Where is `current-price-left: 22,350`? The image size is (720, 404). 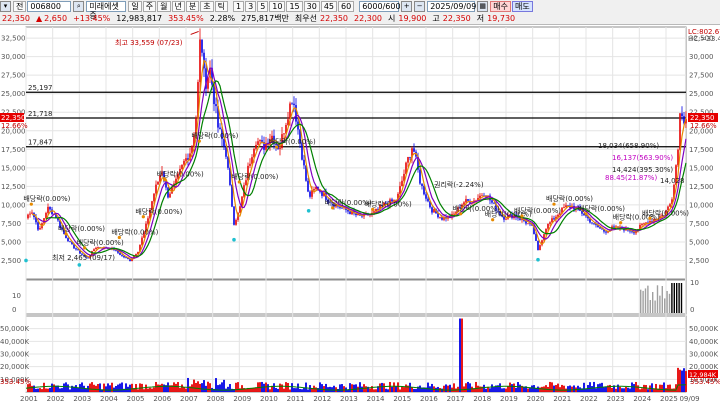
current-price-left: 22,350 is located at coordinates (13, 118).